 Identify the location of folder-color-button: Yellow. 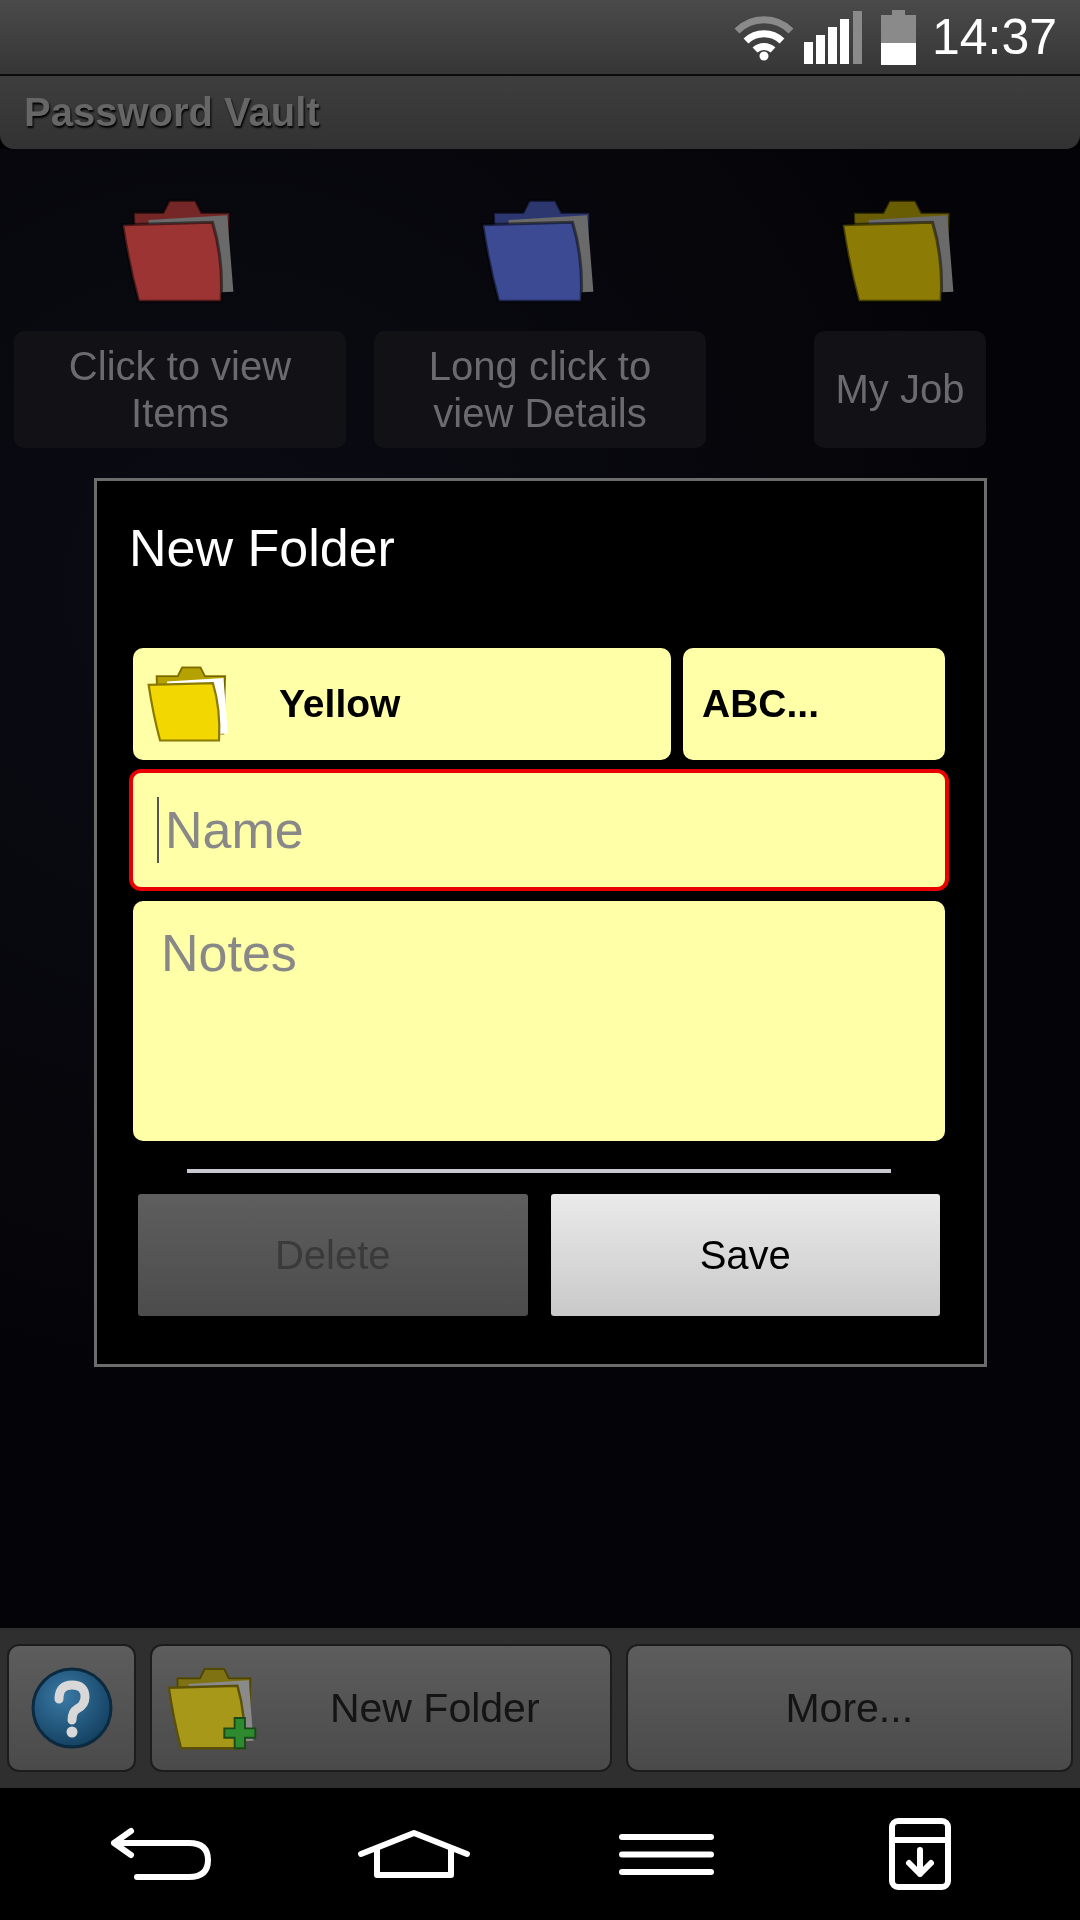
(402, 704).